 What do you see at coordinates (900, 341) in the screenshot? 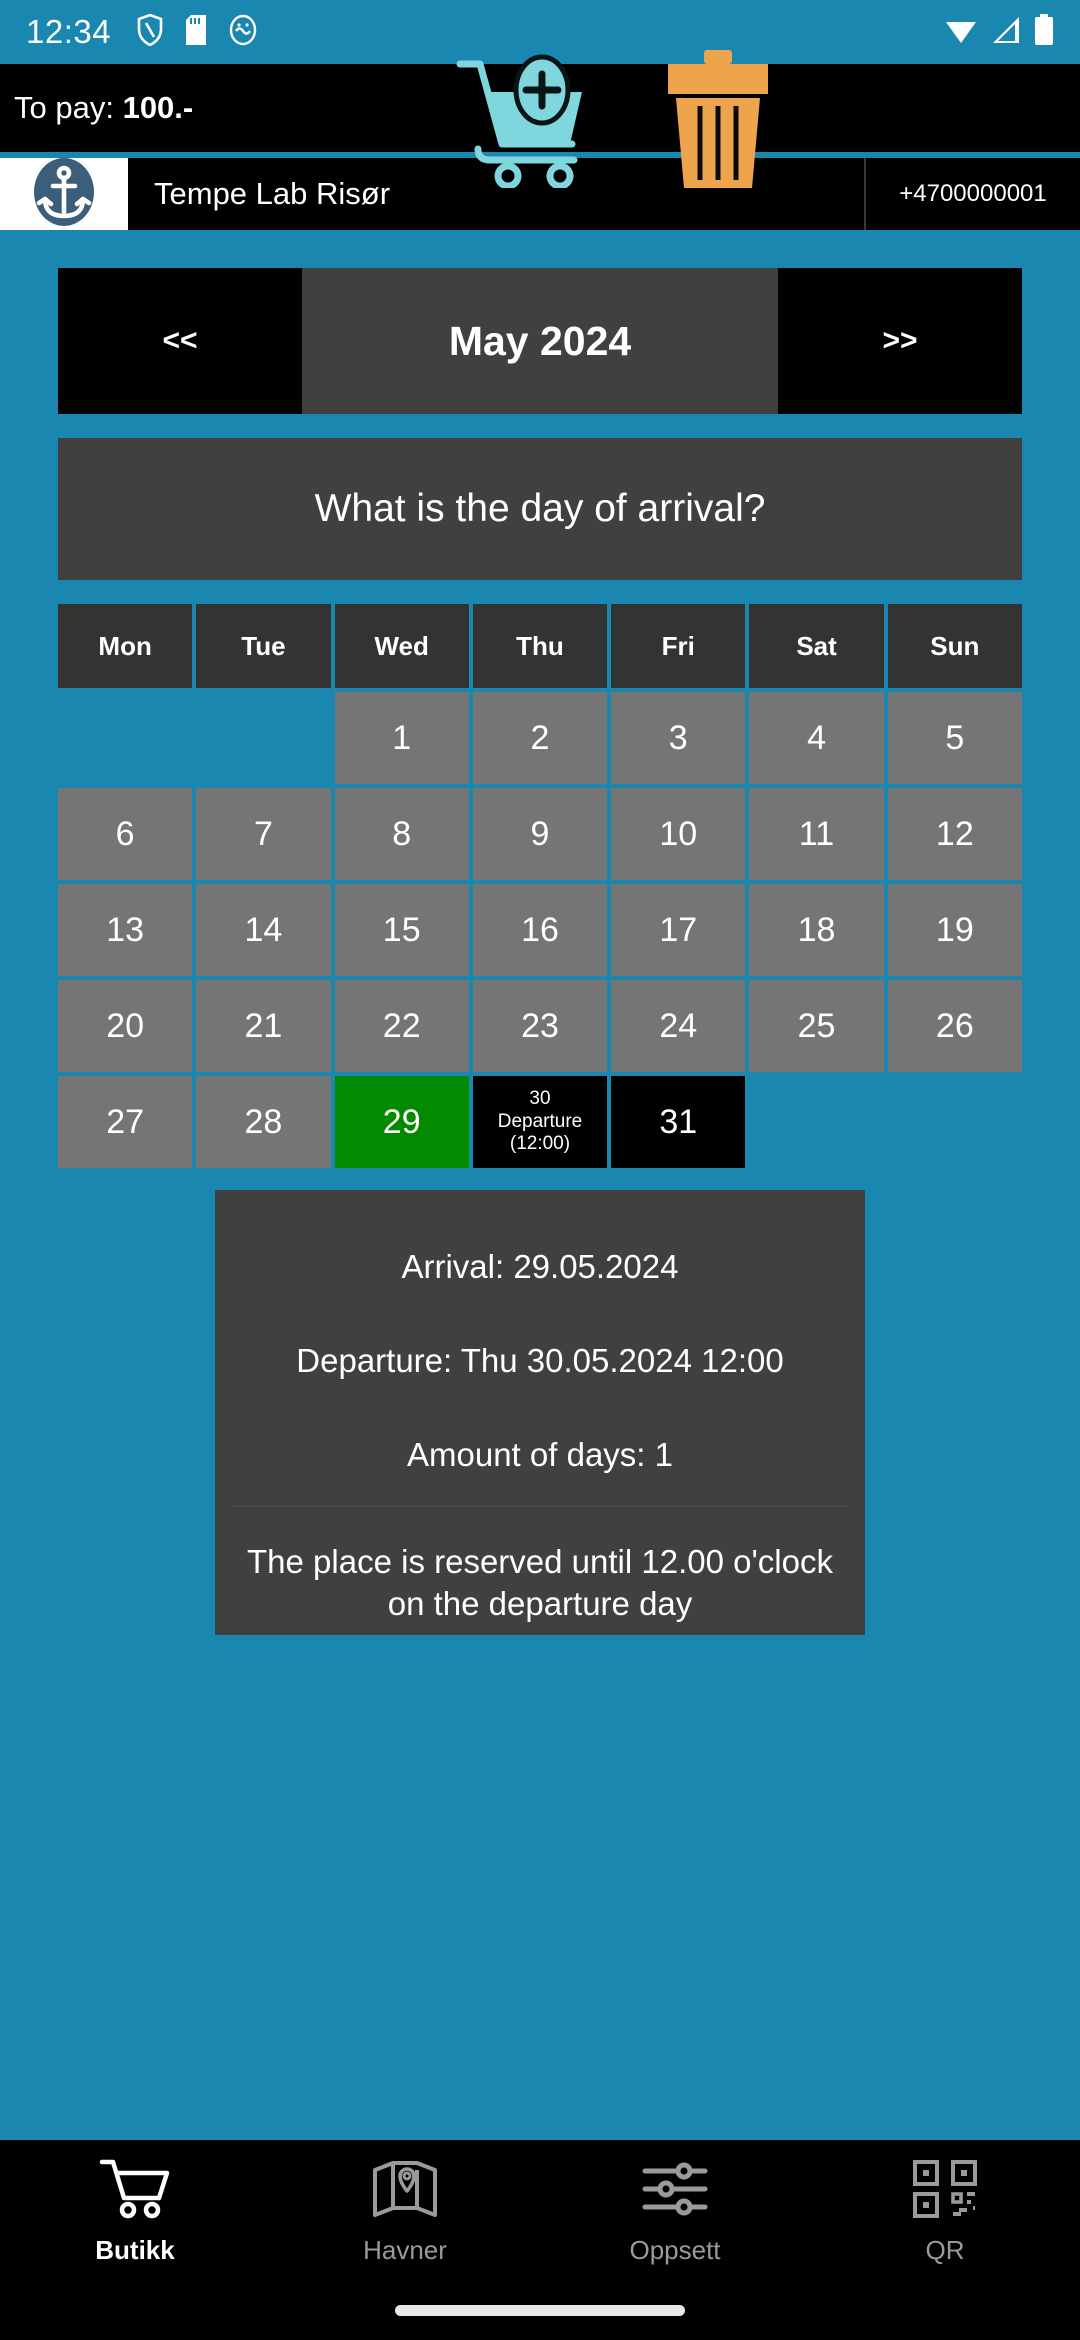
I see `next-month-button: >>` at bounding box center [900, 341].